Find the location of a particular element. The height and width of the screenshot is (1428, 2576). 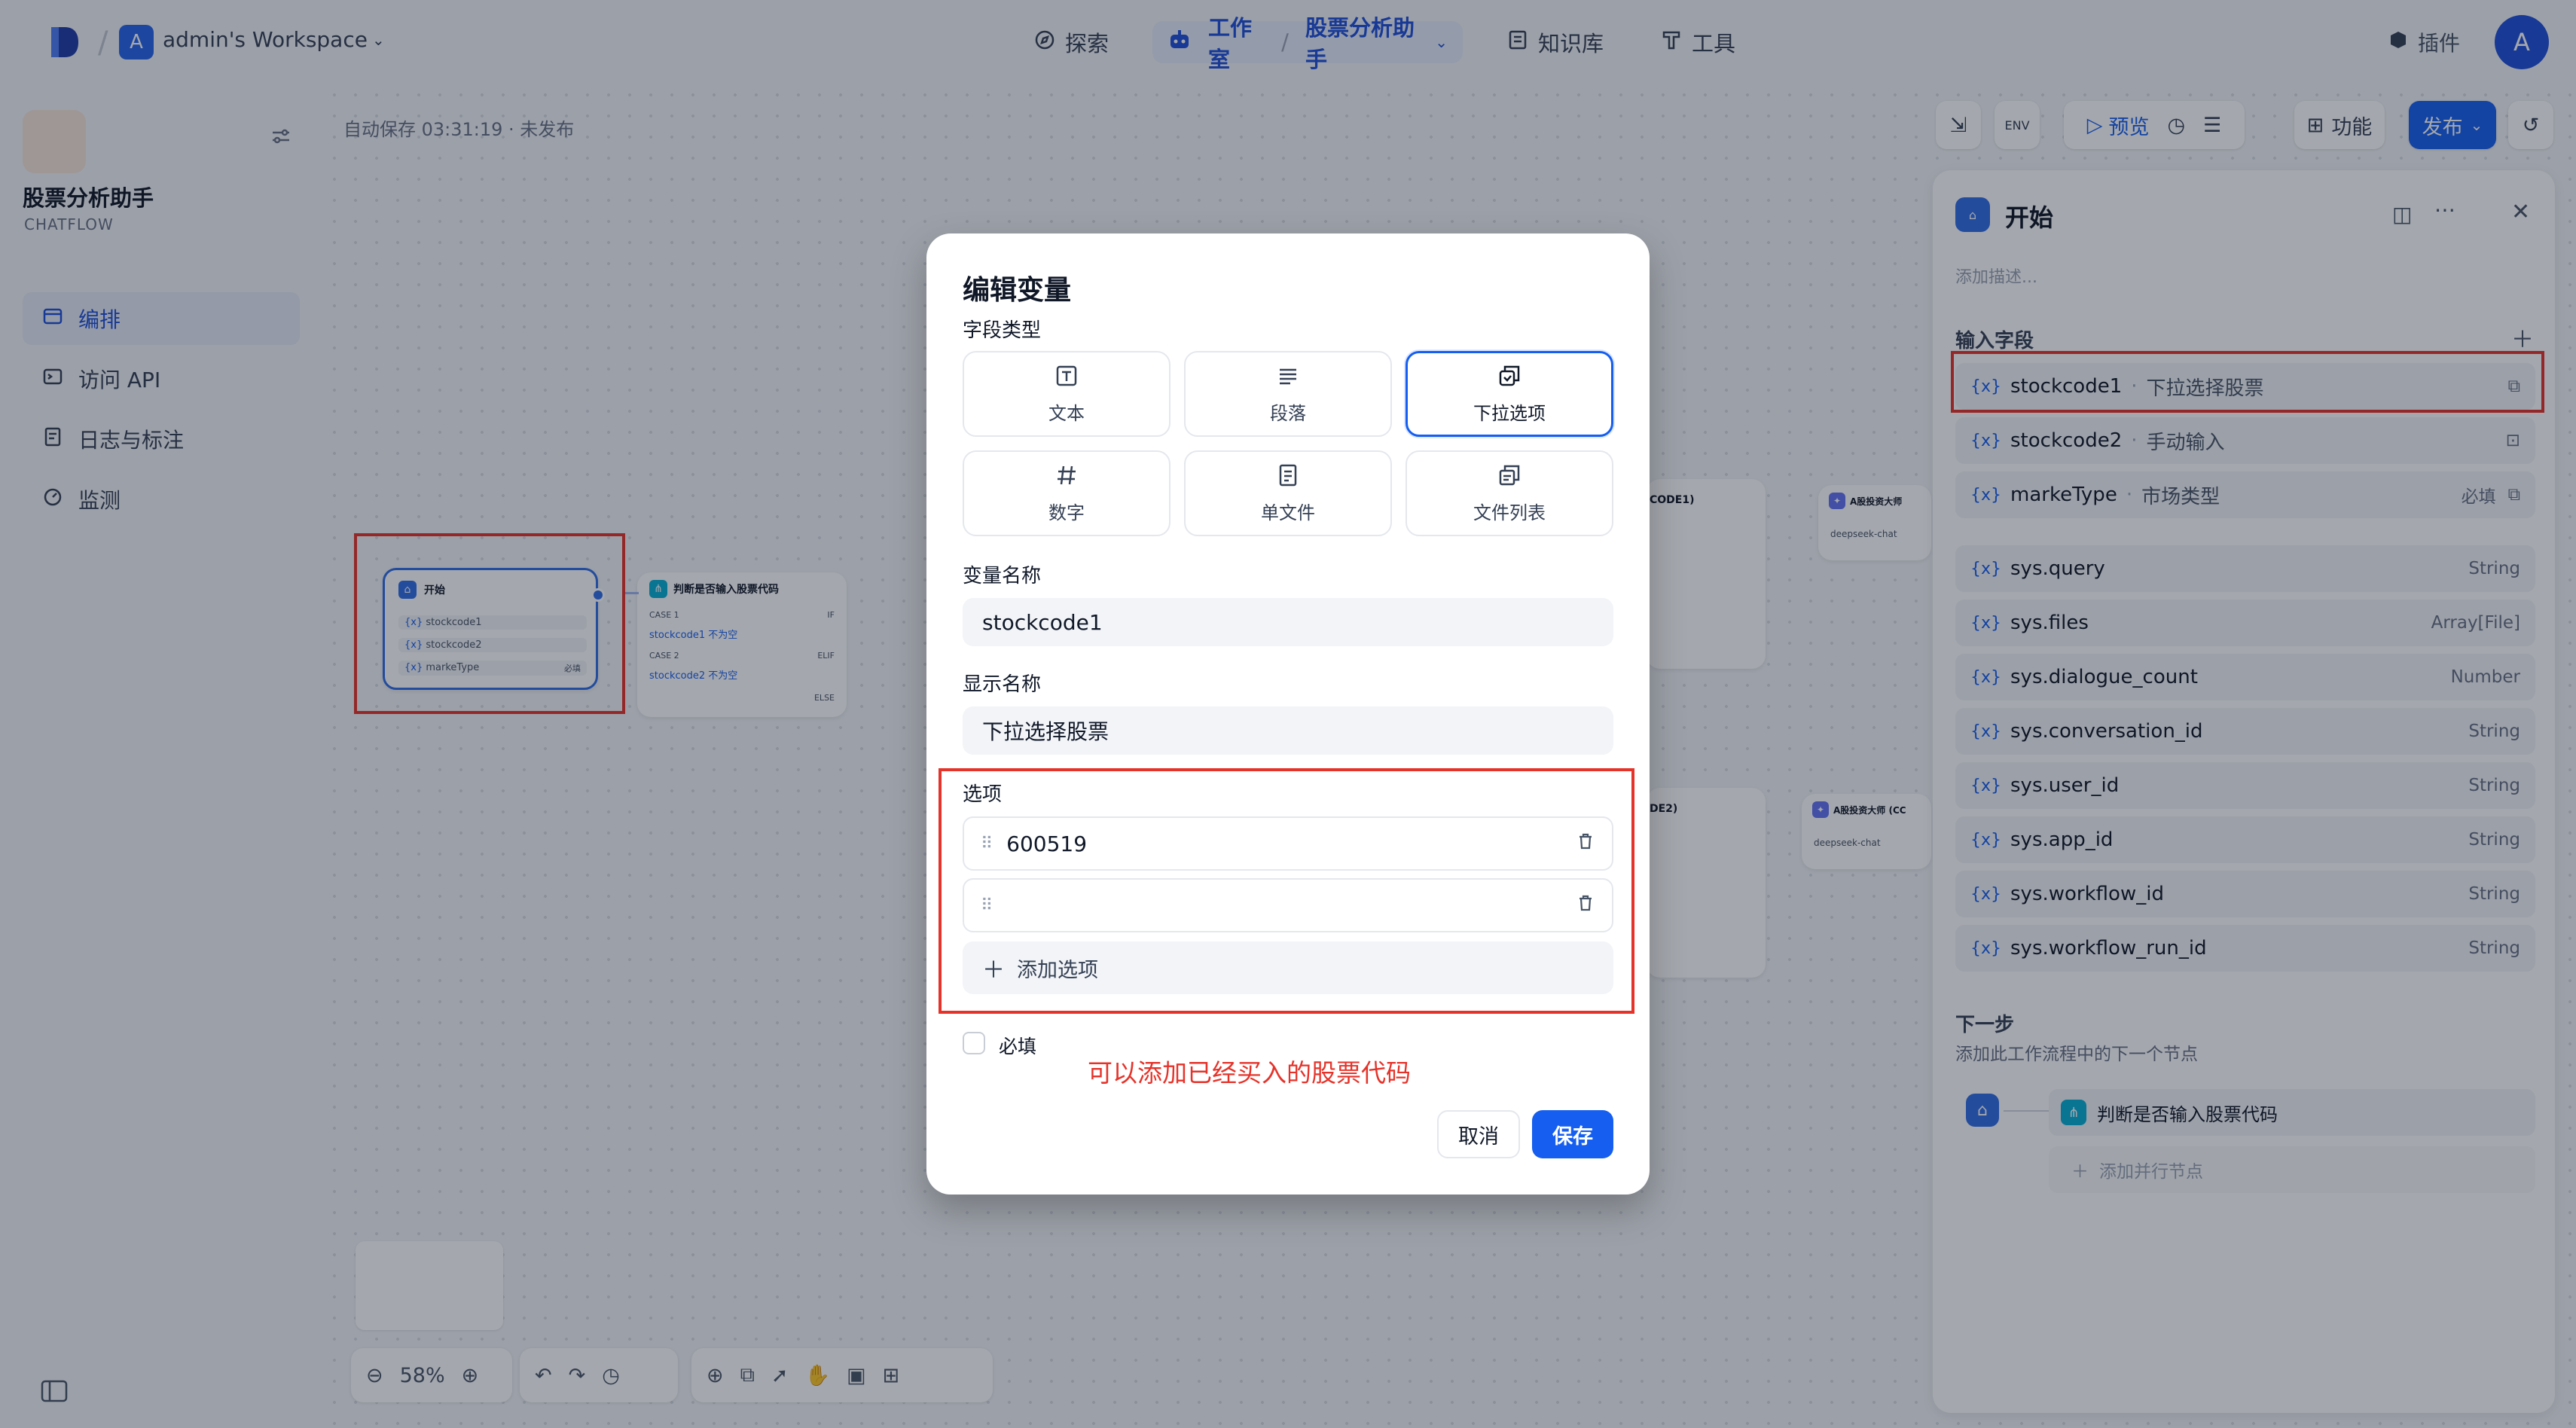

type-label: 文件列表 is located at coordinates (1510, 512).